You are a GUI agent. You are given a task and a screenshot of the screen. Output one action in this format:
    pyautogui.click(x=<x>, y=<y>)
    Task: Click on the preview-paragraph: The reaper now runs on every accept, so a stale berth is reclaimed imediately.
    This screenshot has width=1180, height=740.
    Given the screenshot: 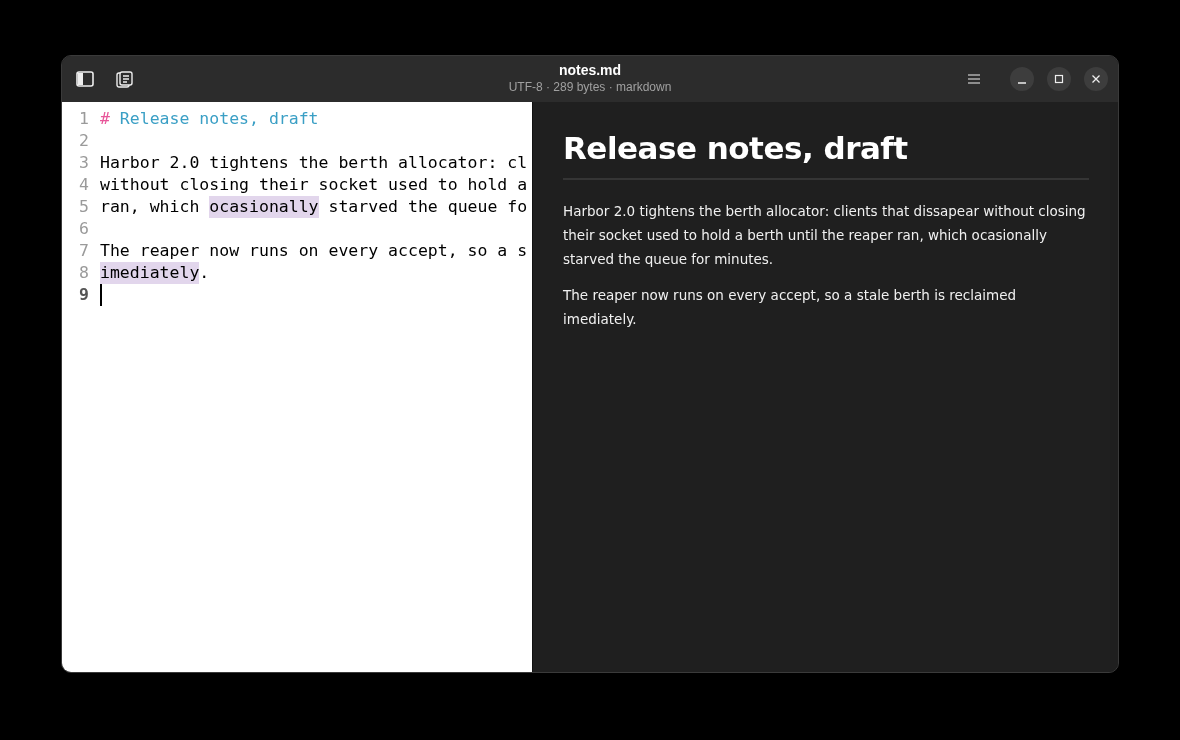 What is the action you would take?
    pyautogui.click(x=790, y=307)
    